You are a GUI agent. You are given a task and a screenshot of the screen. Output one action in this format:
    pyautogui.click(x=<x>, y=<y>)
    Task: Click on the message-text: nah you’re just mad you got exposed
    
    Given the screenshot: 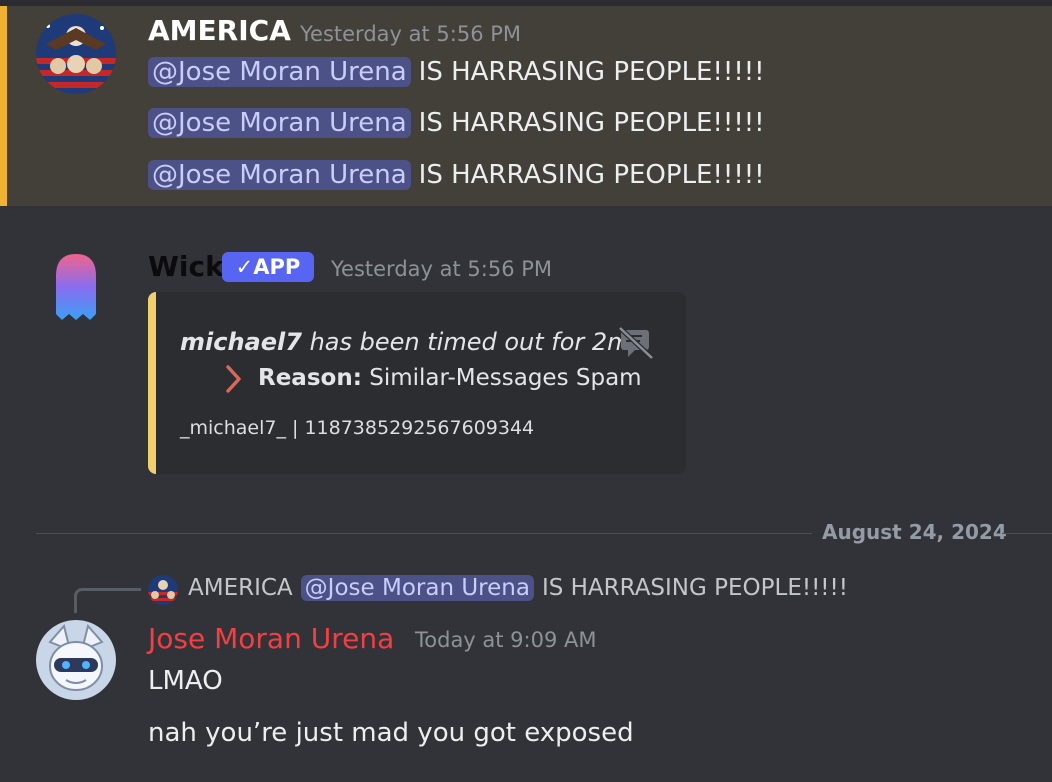 What is the action you would take?
    pyautogui.click(x=391, y=733)
    